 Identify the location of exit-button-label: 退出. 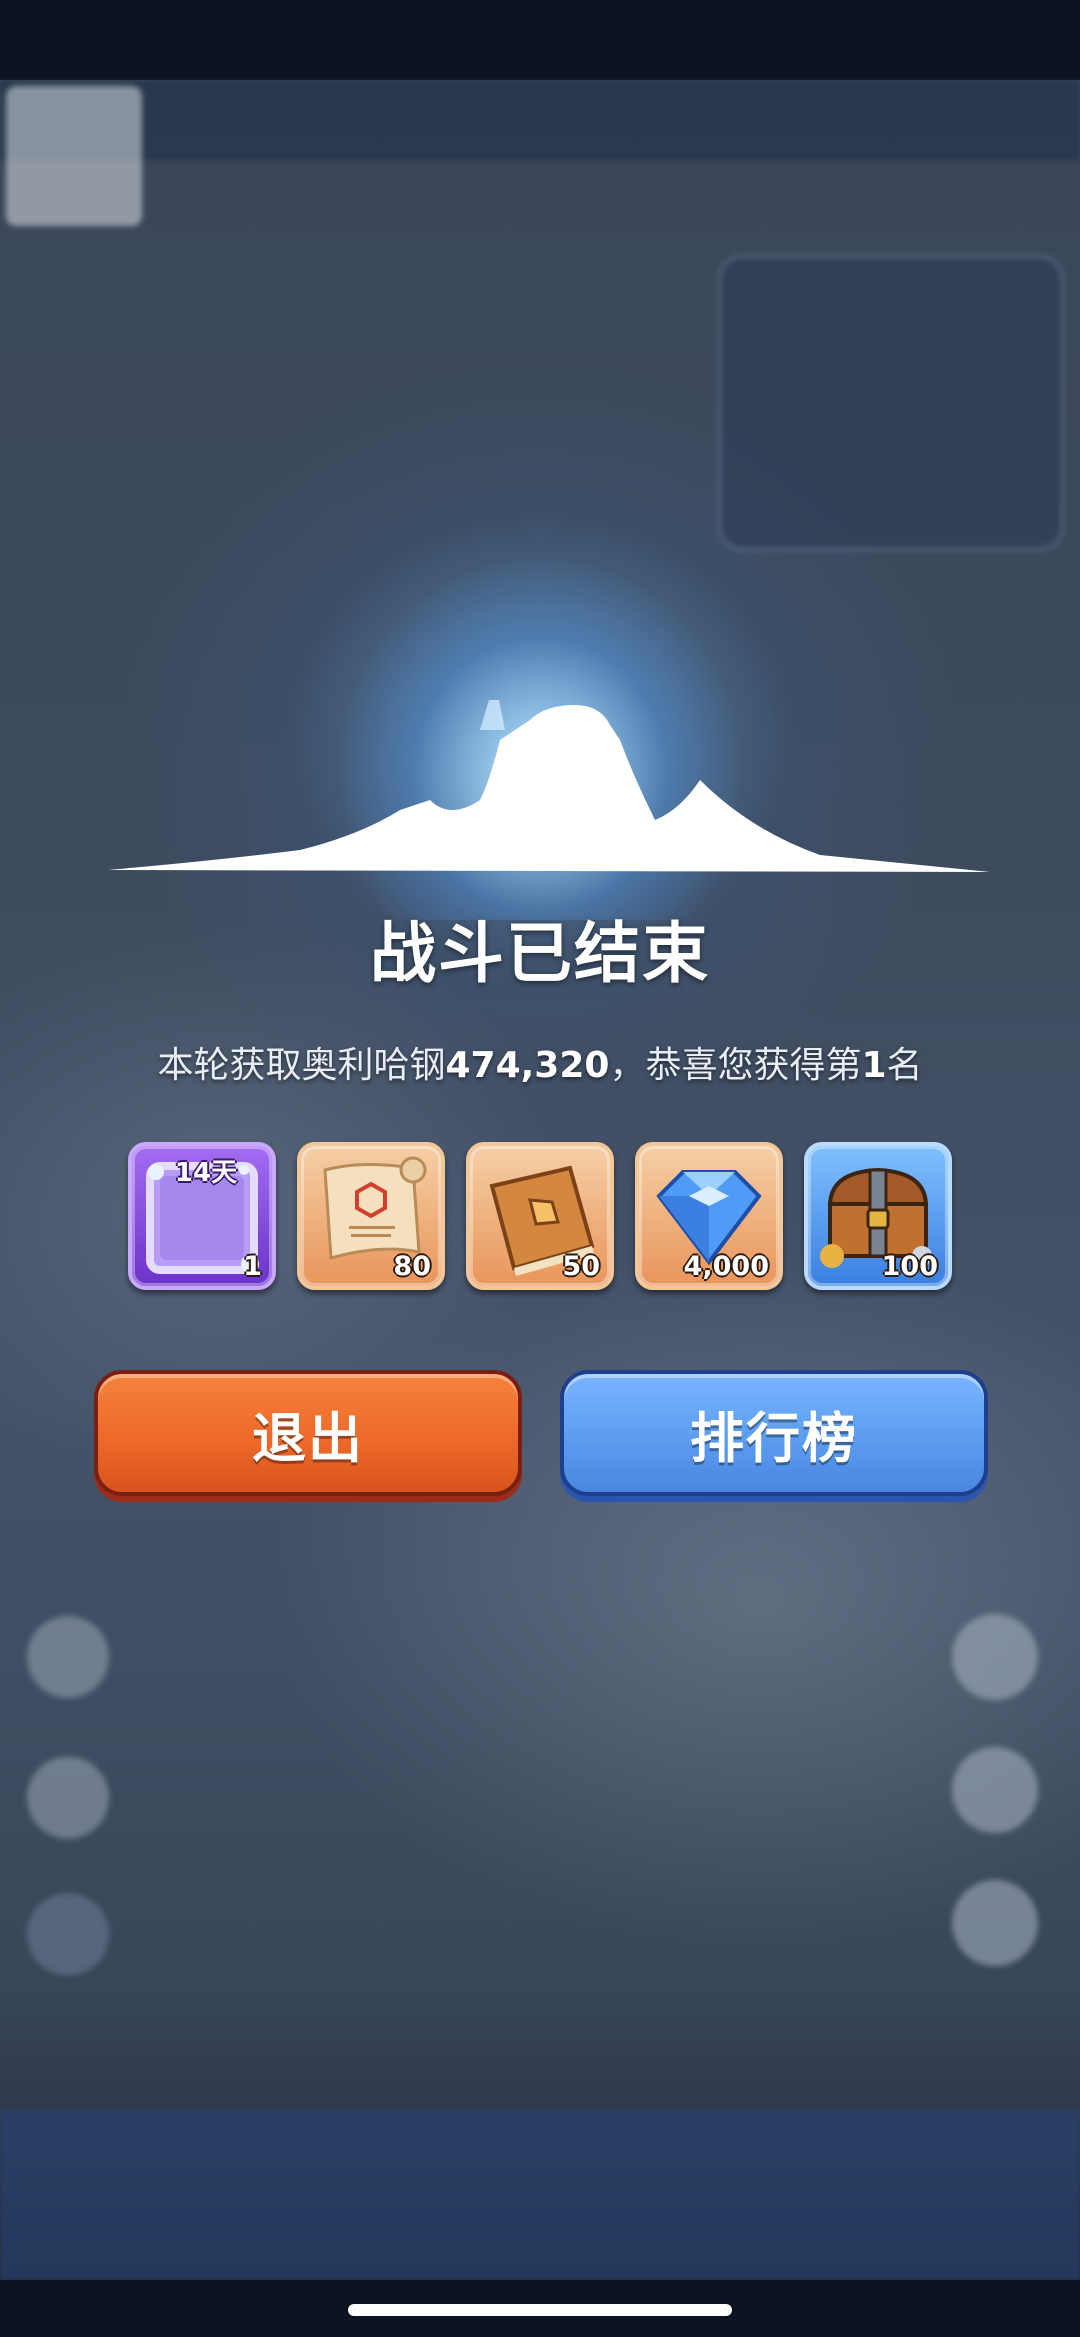
(308, 1438).